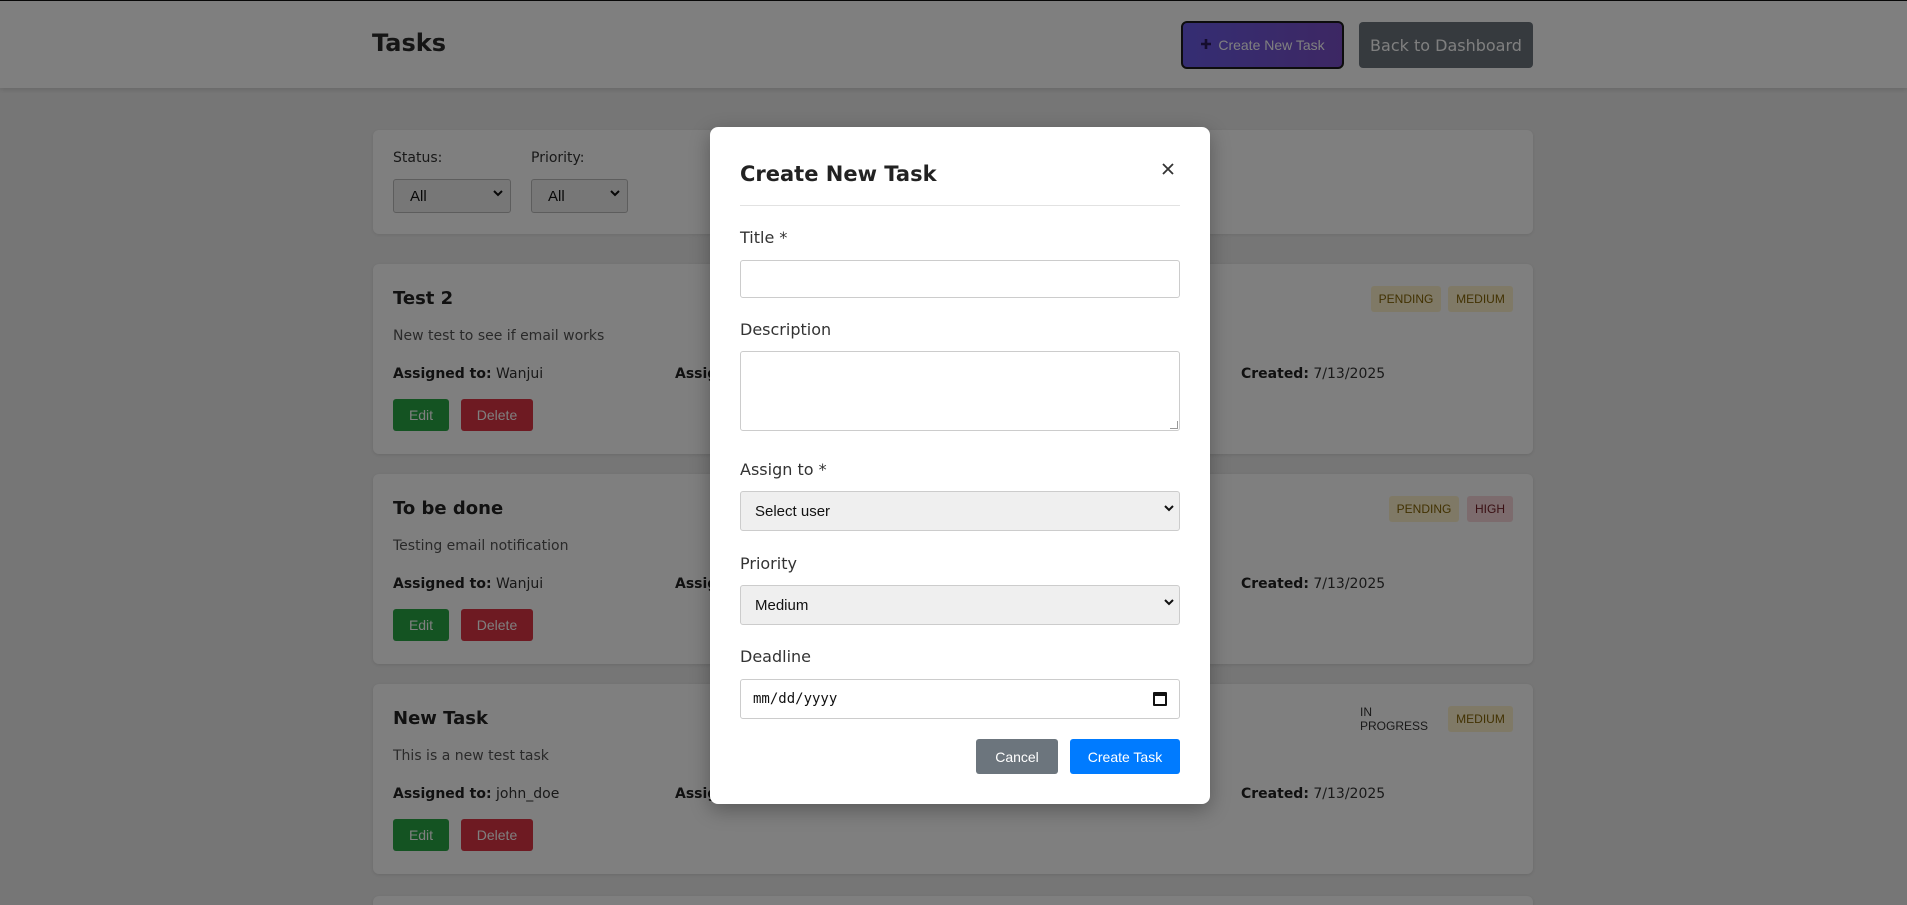 This screenshot has width=1907, height=905. I want to click on description-textarea, so click(960, 391).